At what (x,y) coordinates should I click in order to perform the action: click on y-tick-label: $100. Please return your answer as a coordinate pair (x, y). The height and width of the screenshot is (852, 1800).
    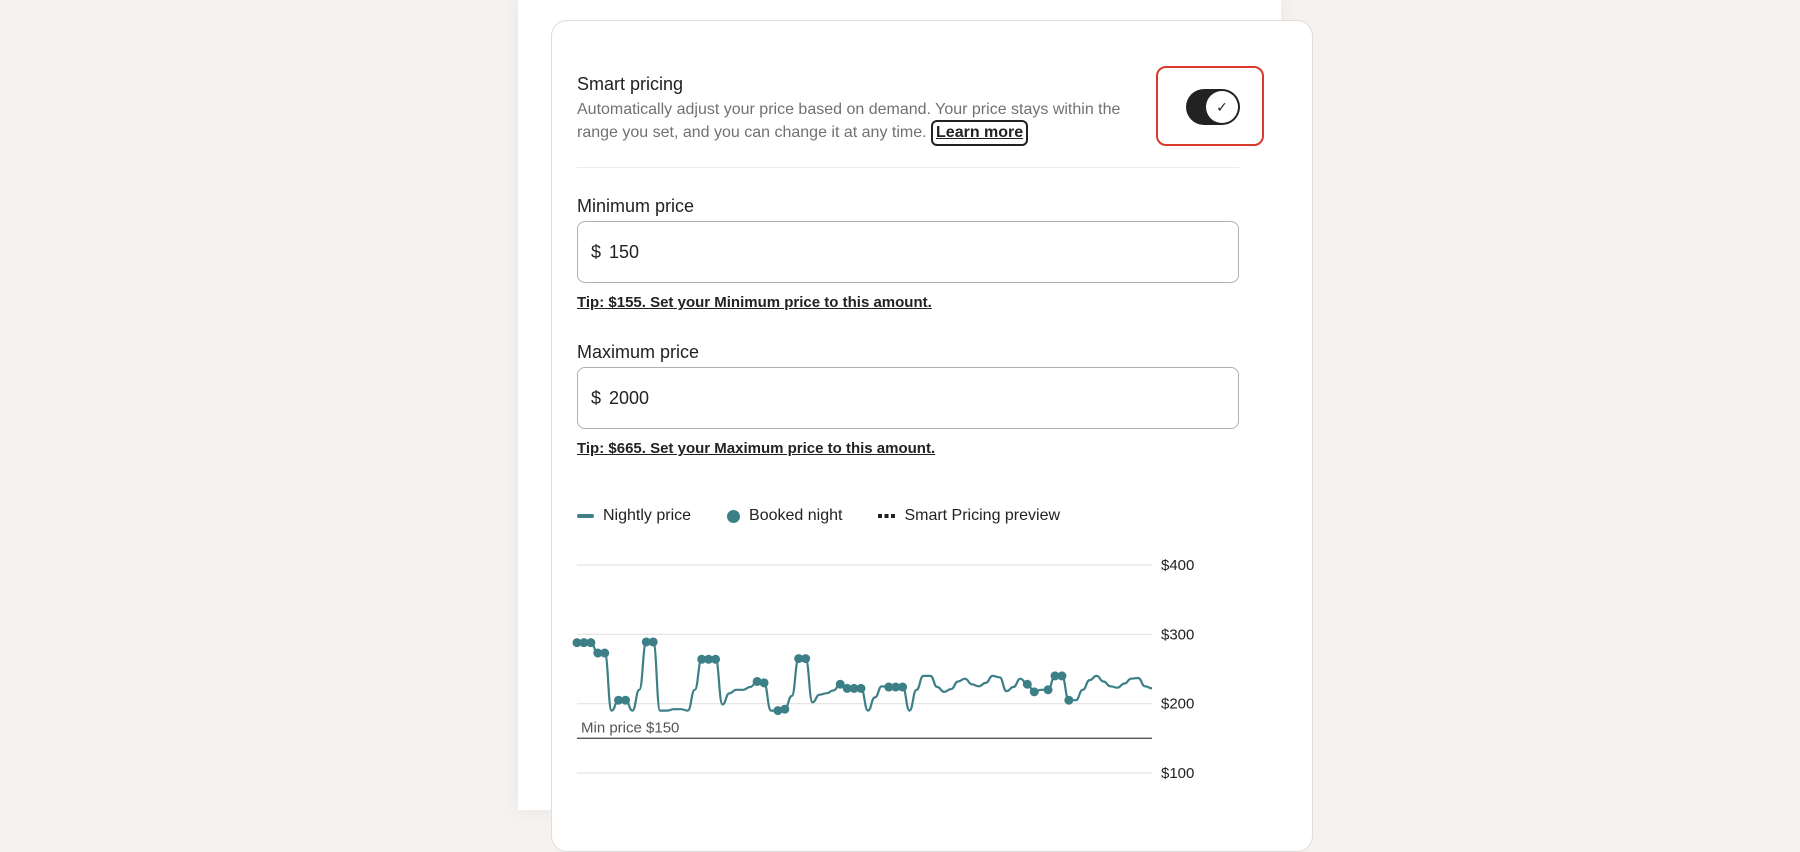
    Looking at the image, I should click on (1177, 773).